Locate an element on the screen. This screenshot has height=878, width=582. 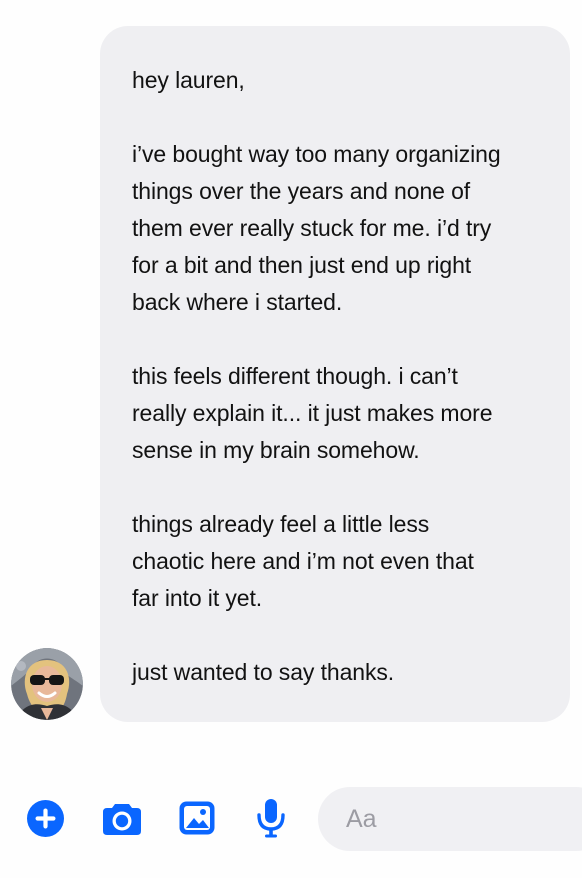
voice-message-button is located at coordinates (271, 818).